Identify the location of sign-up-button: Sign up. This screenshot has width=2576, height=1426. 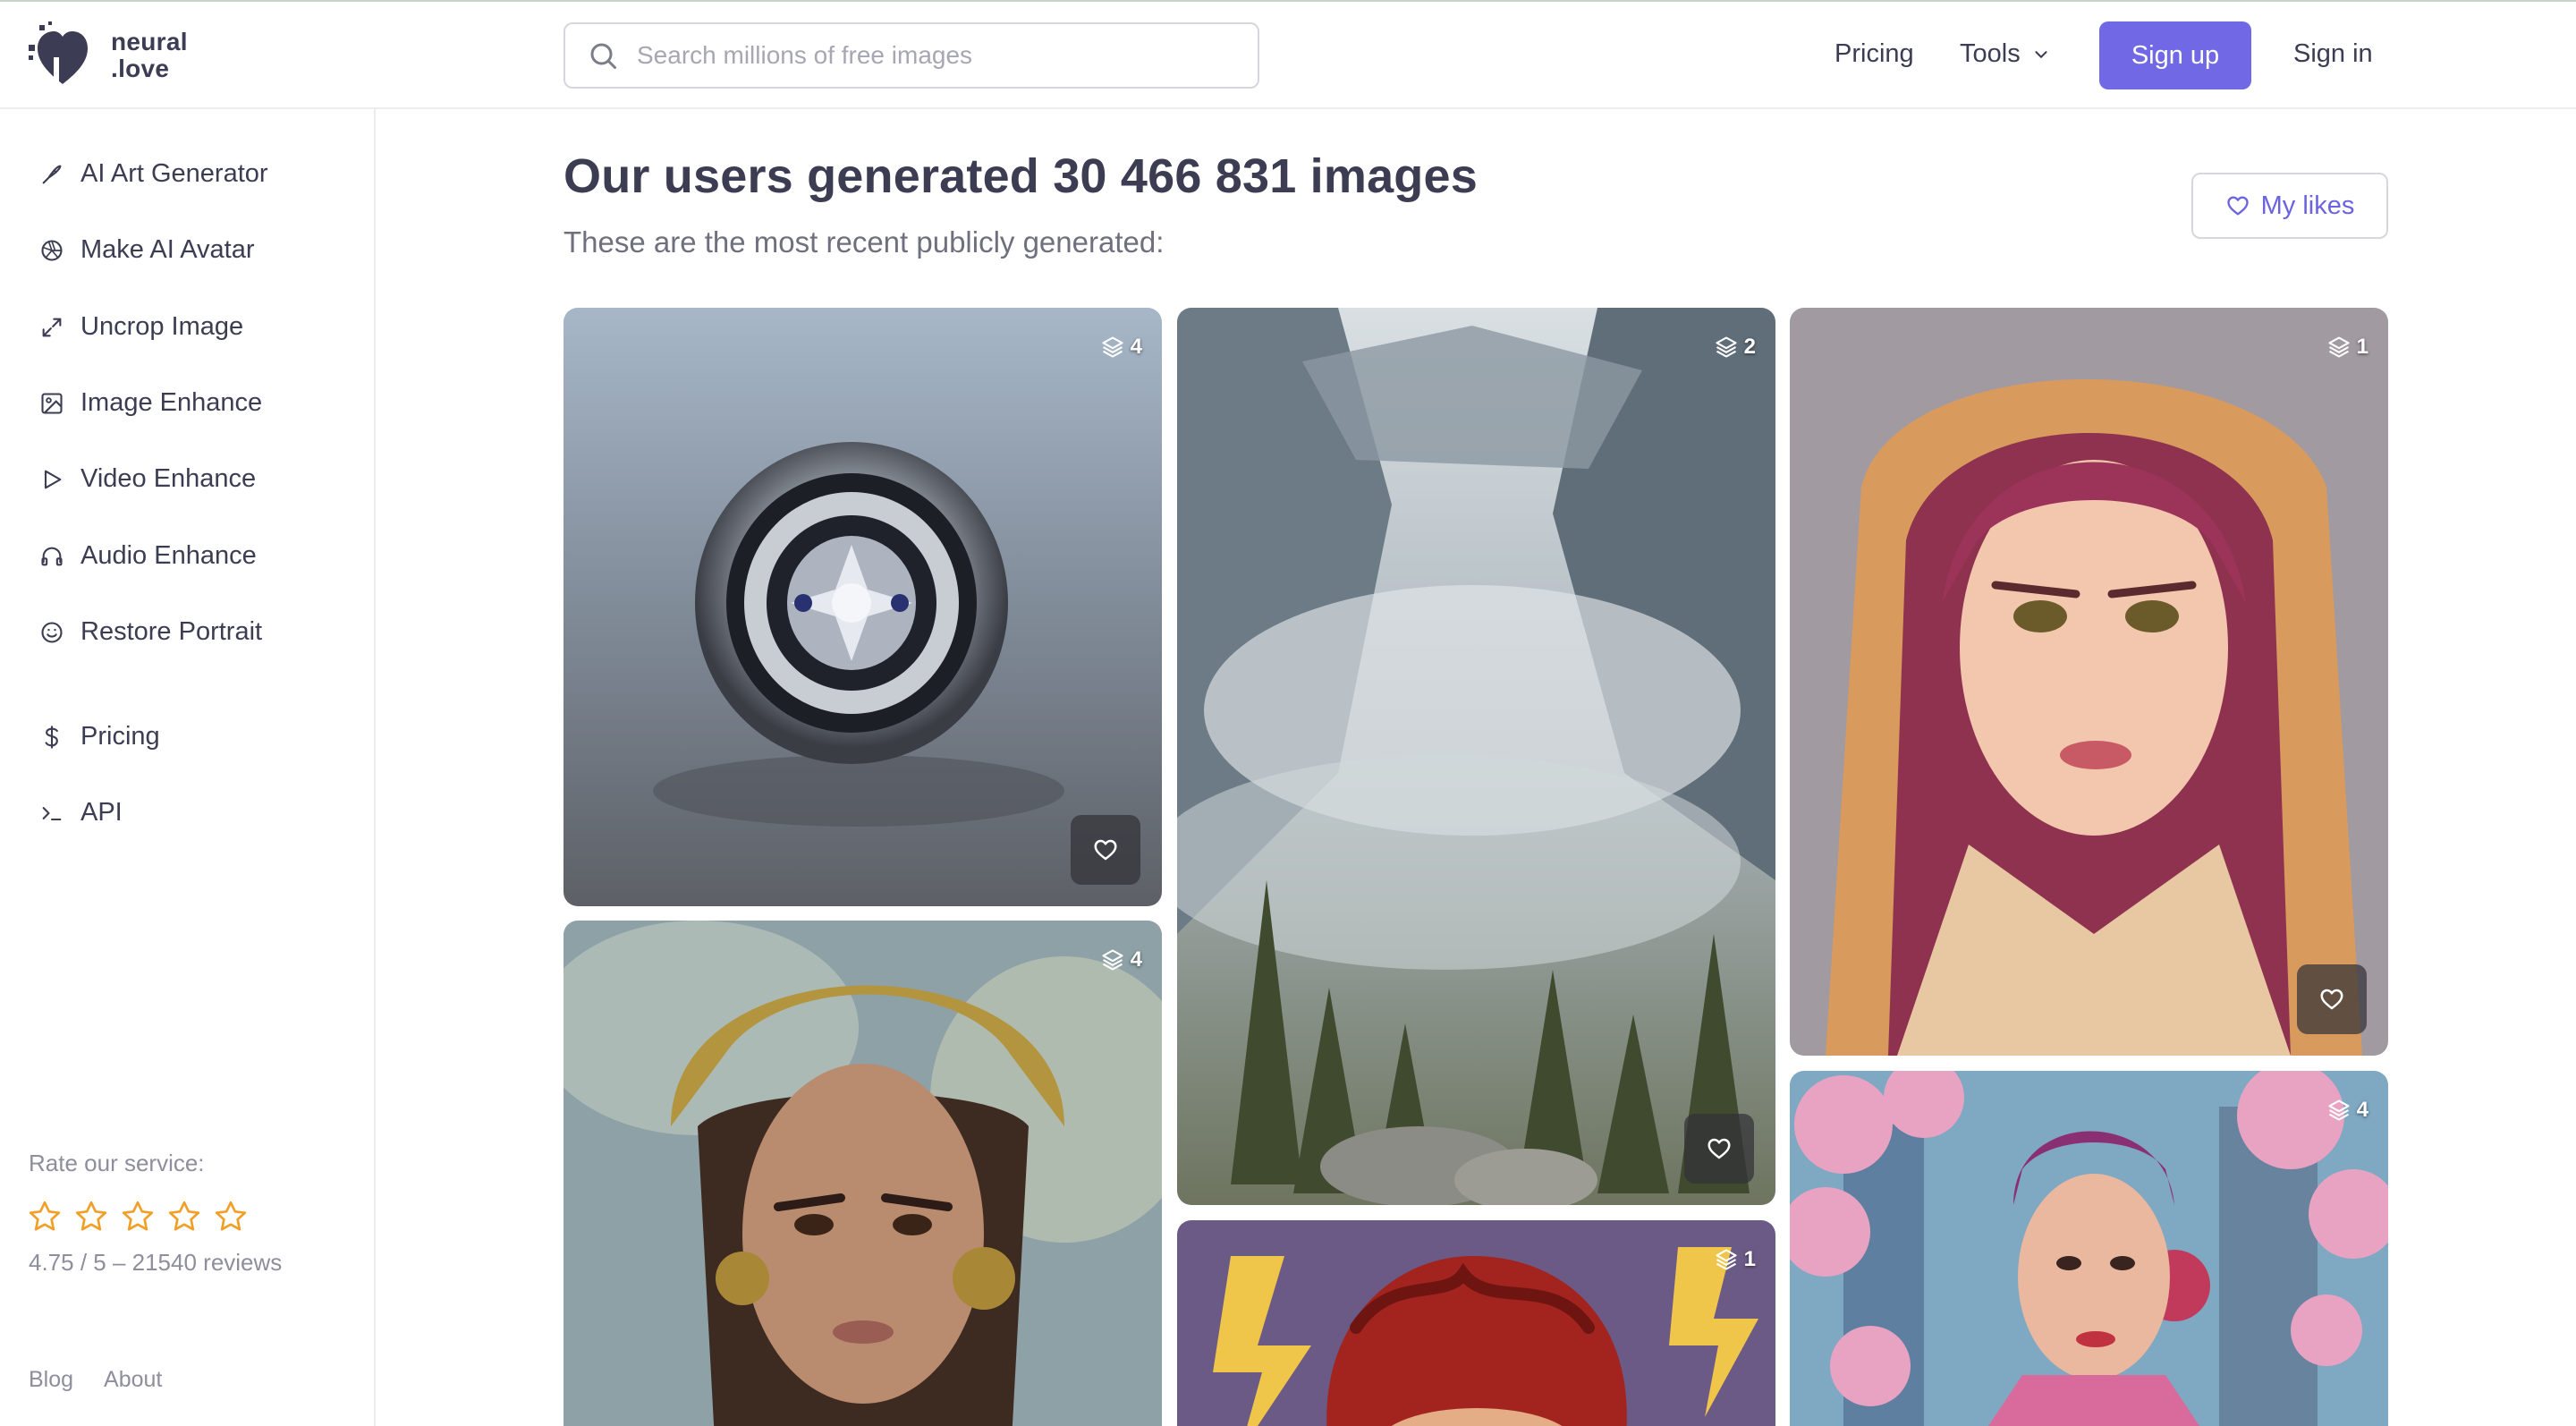
(2175, 55).